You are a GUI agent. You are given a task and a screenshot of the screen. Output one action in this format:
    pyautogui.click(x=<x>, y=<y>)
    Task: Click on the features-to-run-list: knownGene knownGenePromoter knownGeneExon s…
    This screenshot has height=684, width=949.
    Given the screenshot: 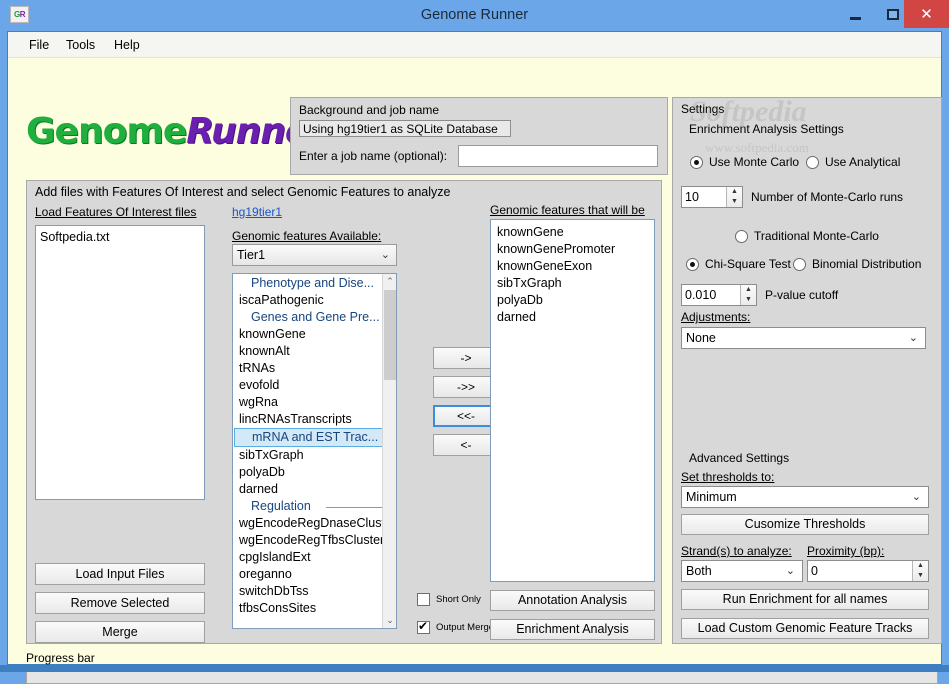 What is the action you would take?
    pyautogui.click(x=572, y=400)
    